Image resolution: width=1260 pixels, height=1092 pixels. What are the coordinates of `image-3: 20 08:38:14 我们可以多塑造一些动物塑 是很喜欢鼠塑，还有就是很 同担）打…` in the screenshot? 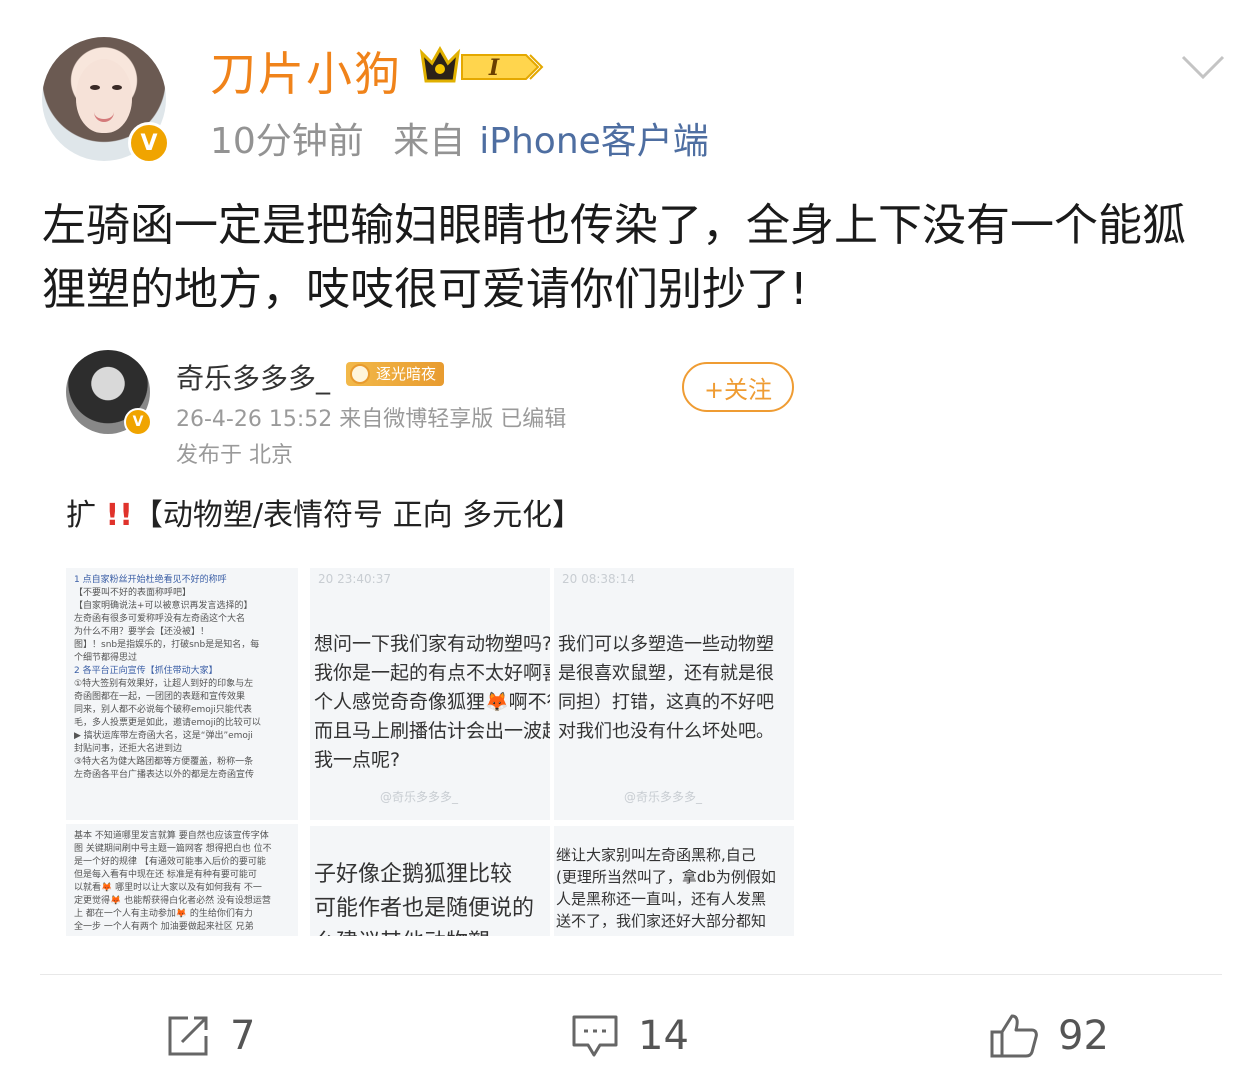 It's located at (674, 694).